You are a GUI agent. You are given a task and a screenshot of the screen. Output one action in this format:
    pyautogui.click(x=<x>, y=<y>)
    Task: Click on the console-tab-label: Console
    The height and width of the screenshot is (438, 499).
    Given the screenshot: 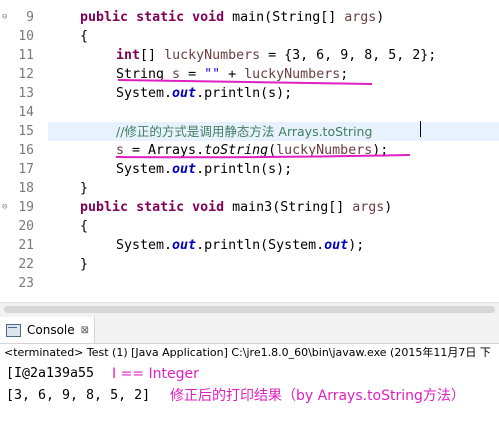 What is the action you would take?
    pyautogui.click(x=51, y=330)
    